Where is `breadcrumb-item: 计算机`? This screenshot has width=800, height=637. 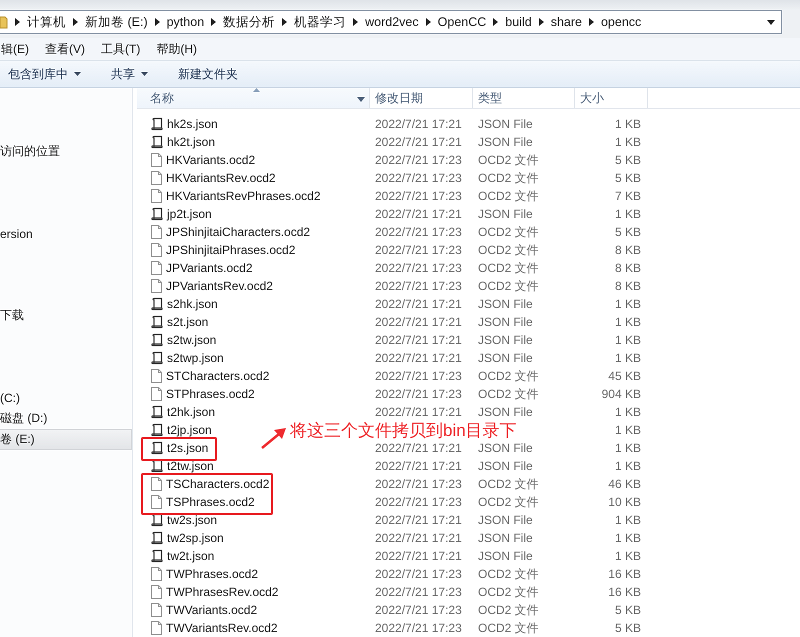
breadcrumb-item: 计算机 is located at coordinates (46, 22).